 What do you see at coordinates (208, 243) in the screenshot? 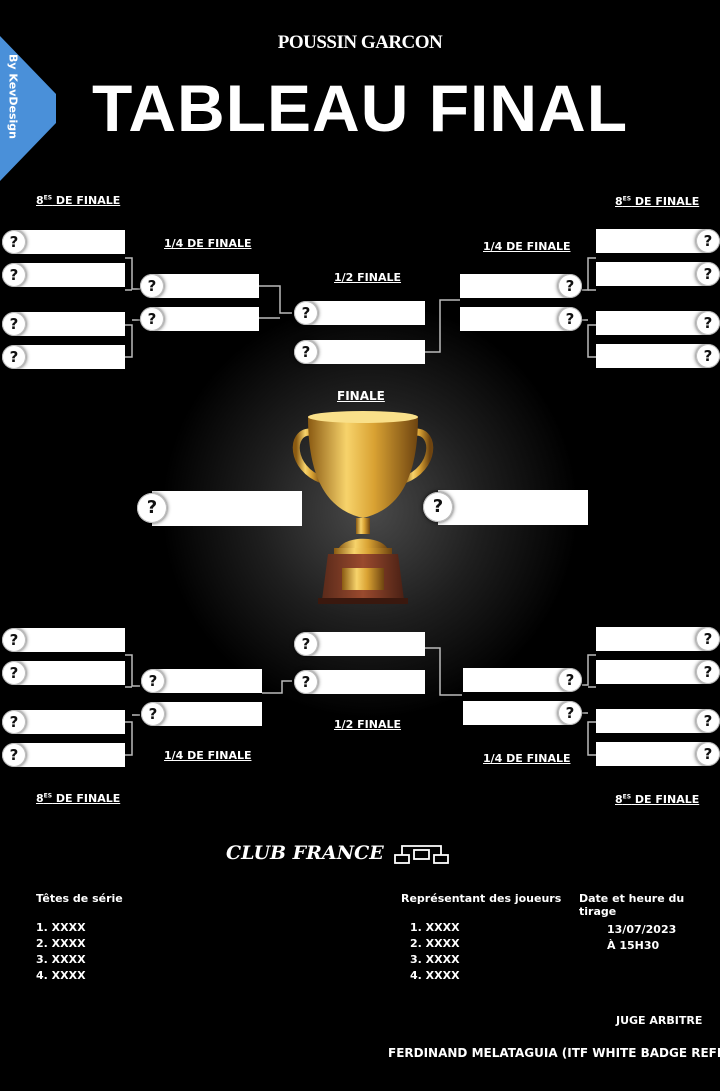
I see `label-quarter-top-left: 1/4 DE FINALE` at bounding box center [208, 243].